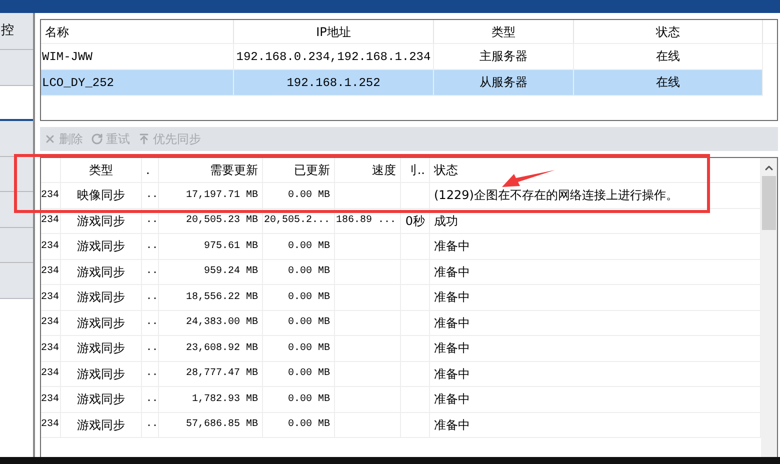  What do you see at coordinates (231, 272) in the screenshot?
I see `table-cell-text: 959.24 MB` at bounding box center [231, 272].